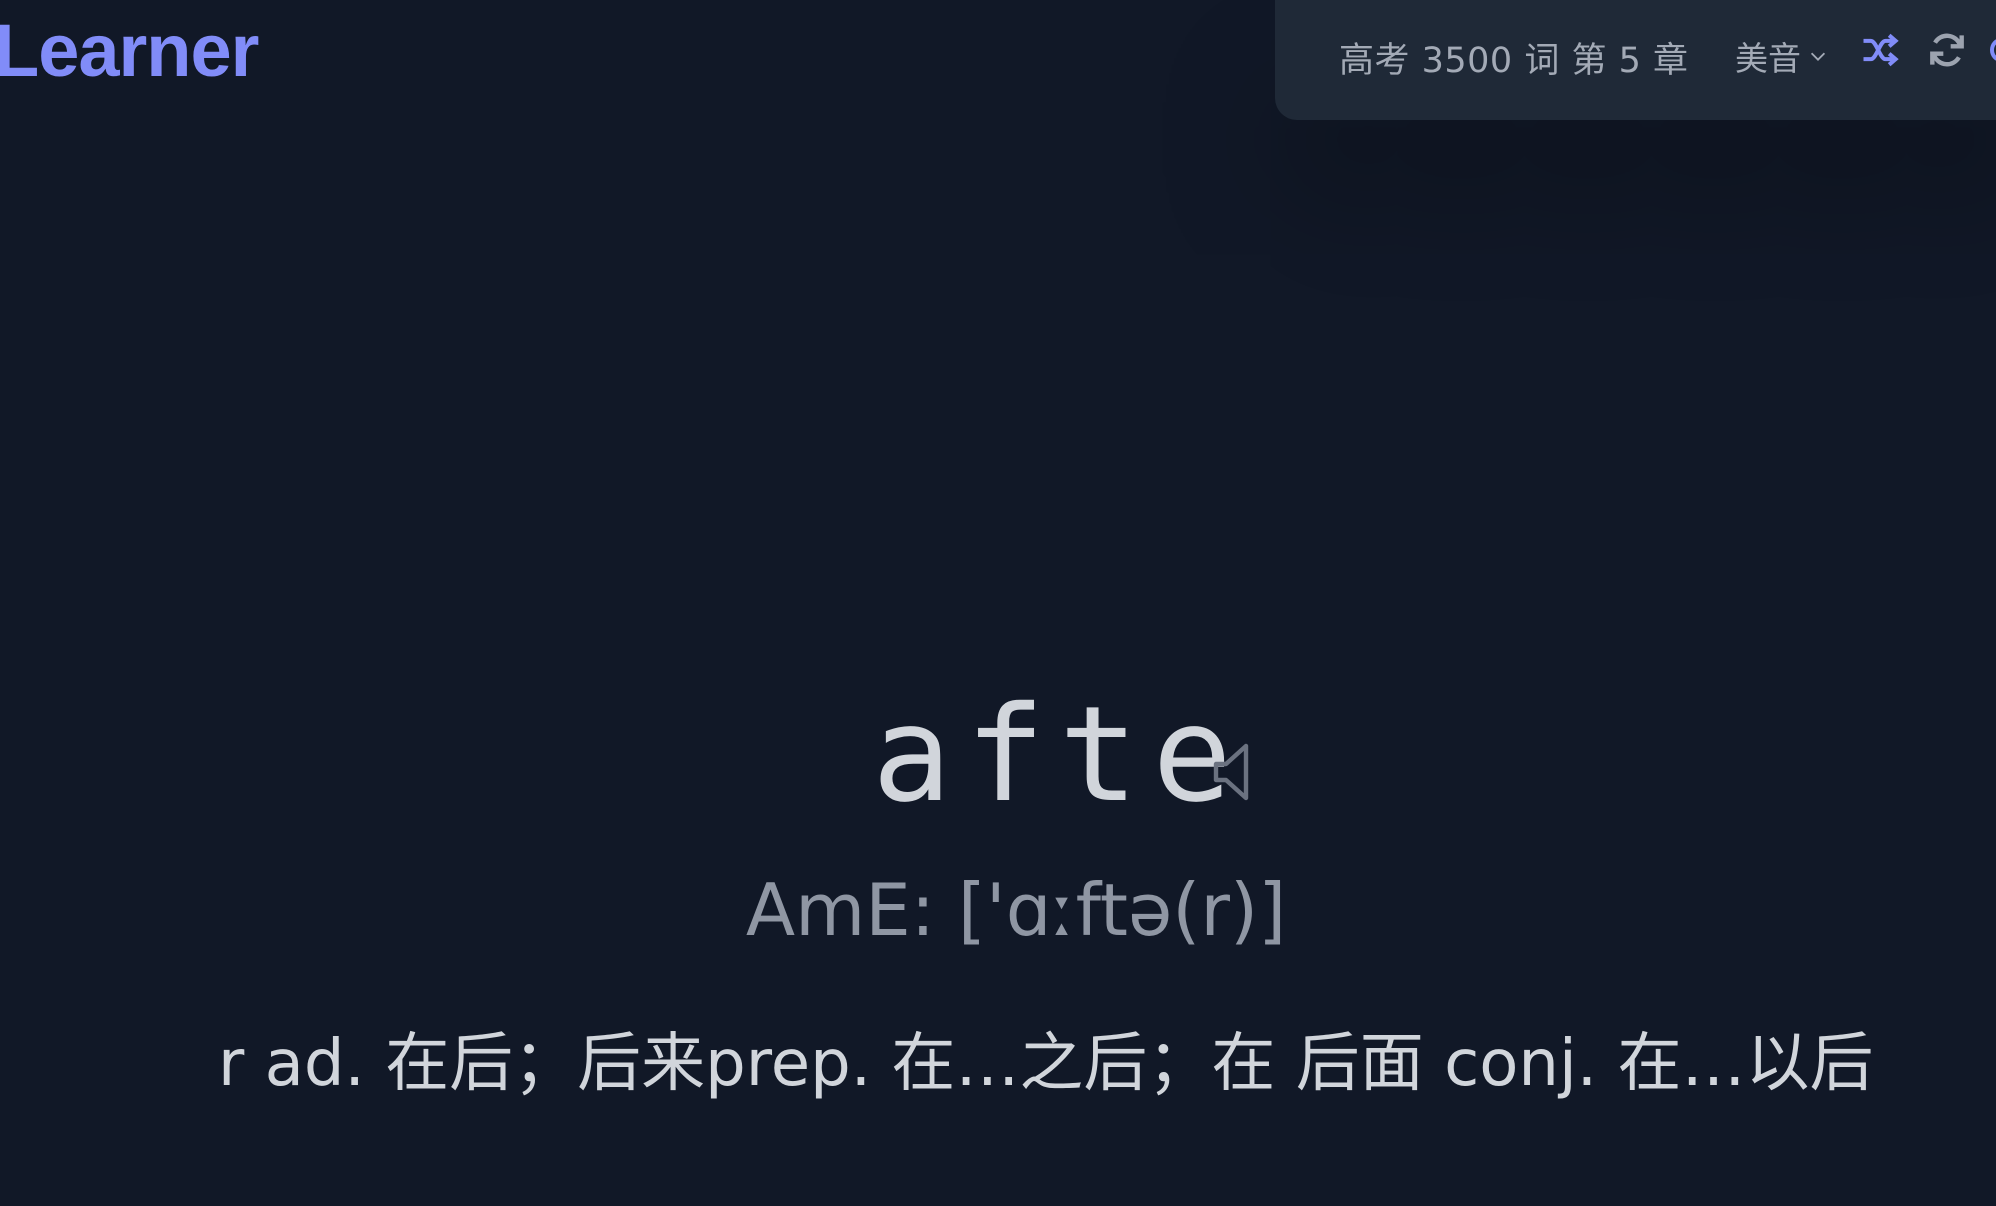  Describe the element at coordinates (1768, 58) in the screenshot. I see `accent-label: 美音` at that location.